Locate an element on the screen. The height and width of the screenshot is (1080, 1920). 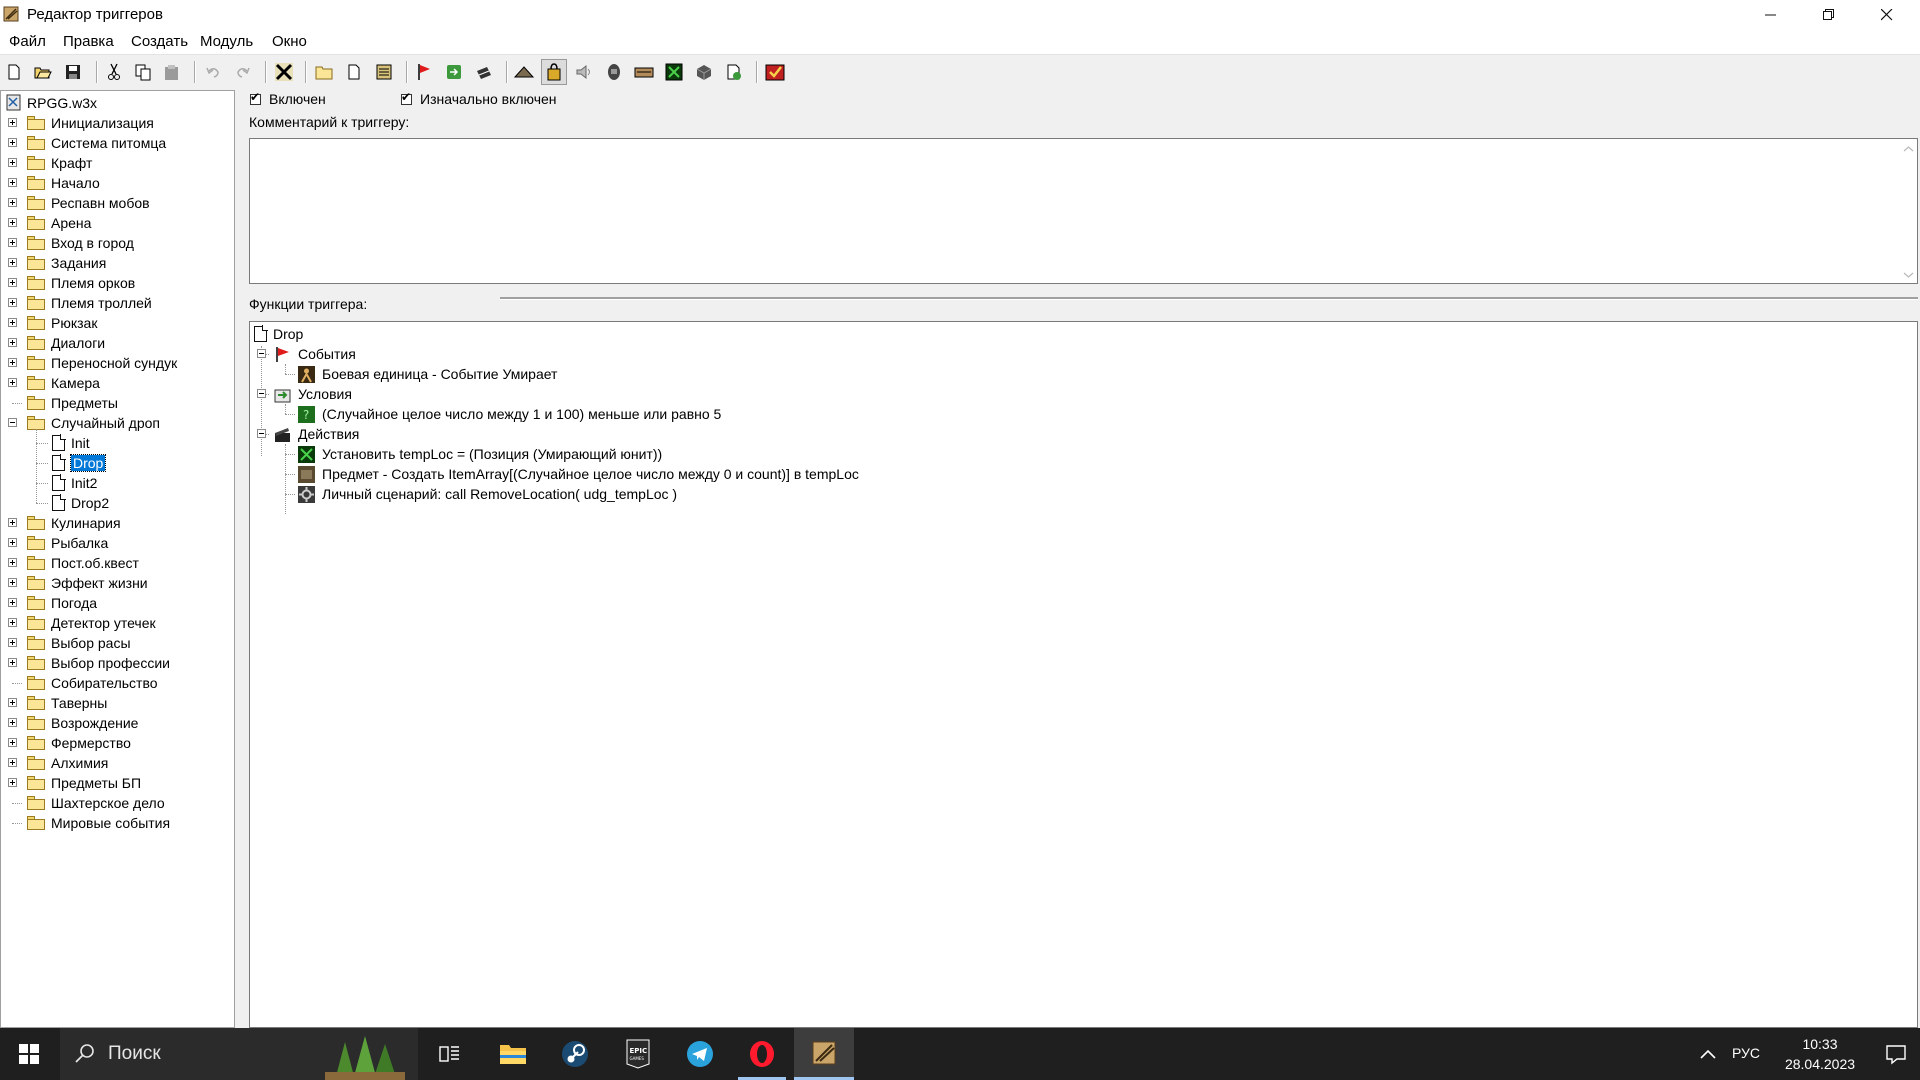
new-condition-button is located at coordinates (454, 72).